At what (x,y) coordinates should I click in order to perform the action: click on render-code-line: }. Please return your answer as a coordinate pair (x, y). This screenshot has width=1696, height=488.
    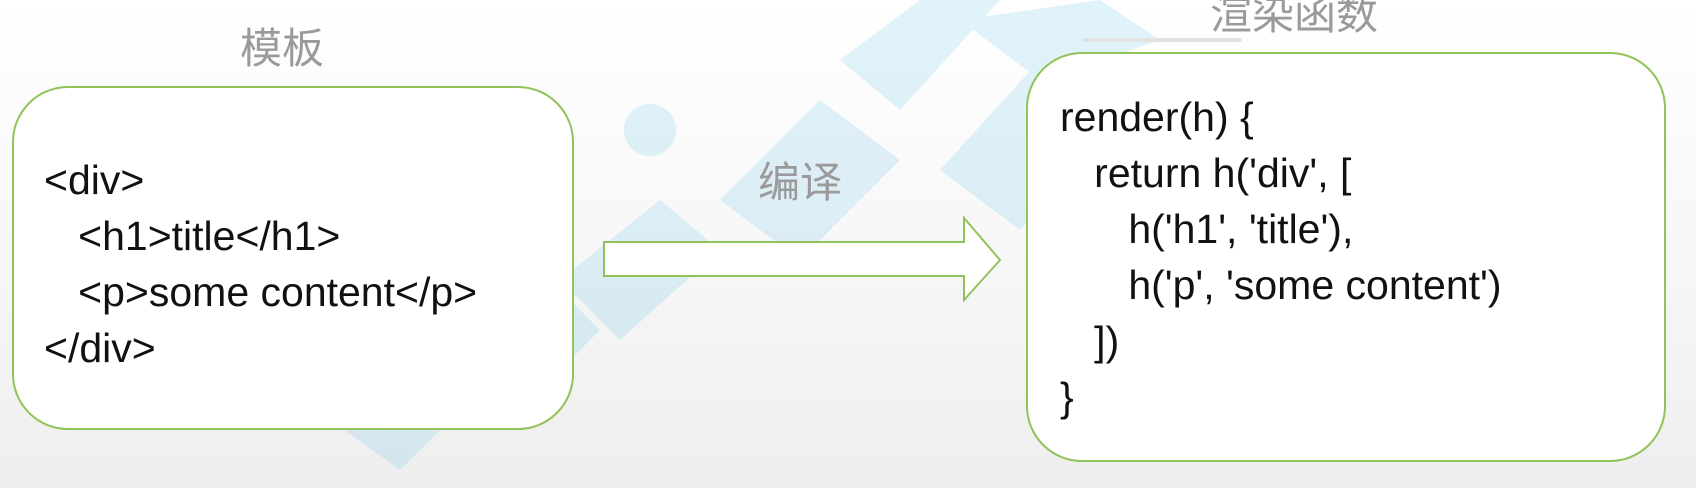
    Looking at the image, I should click on (1067, 397).